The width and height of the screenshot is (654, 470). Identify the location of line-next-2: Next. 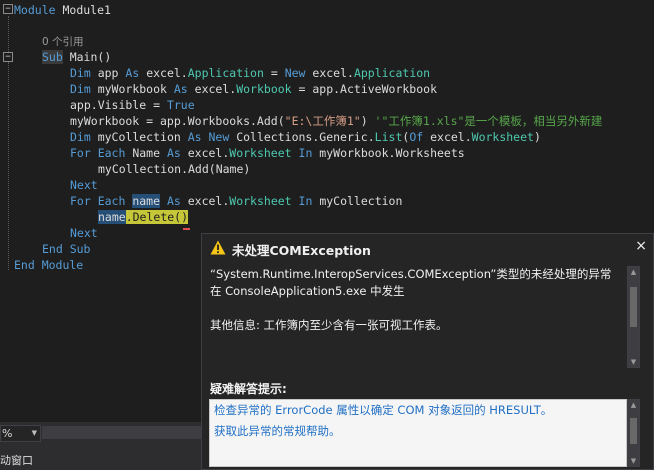
(84, 233).